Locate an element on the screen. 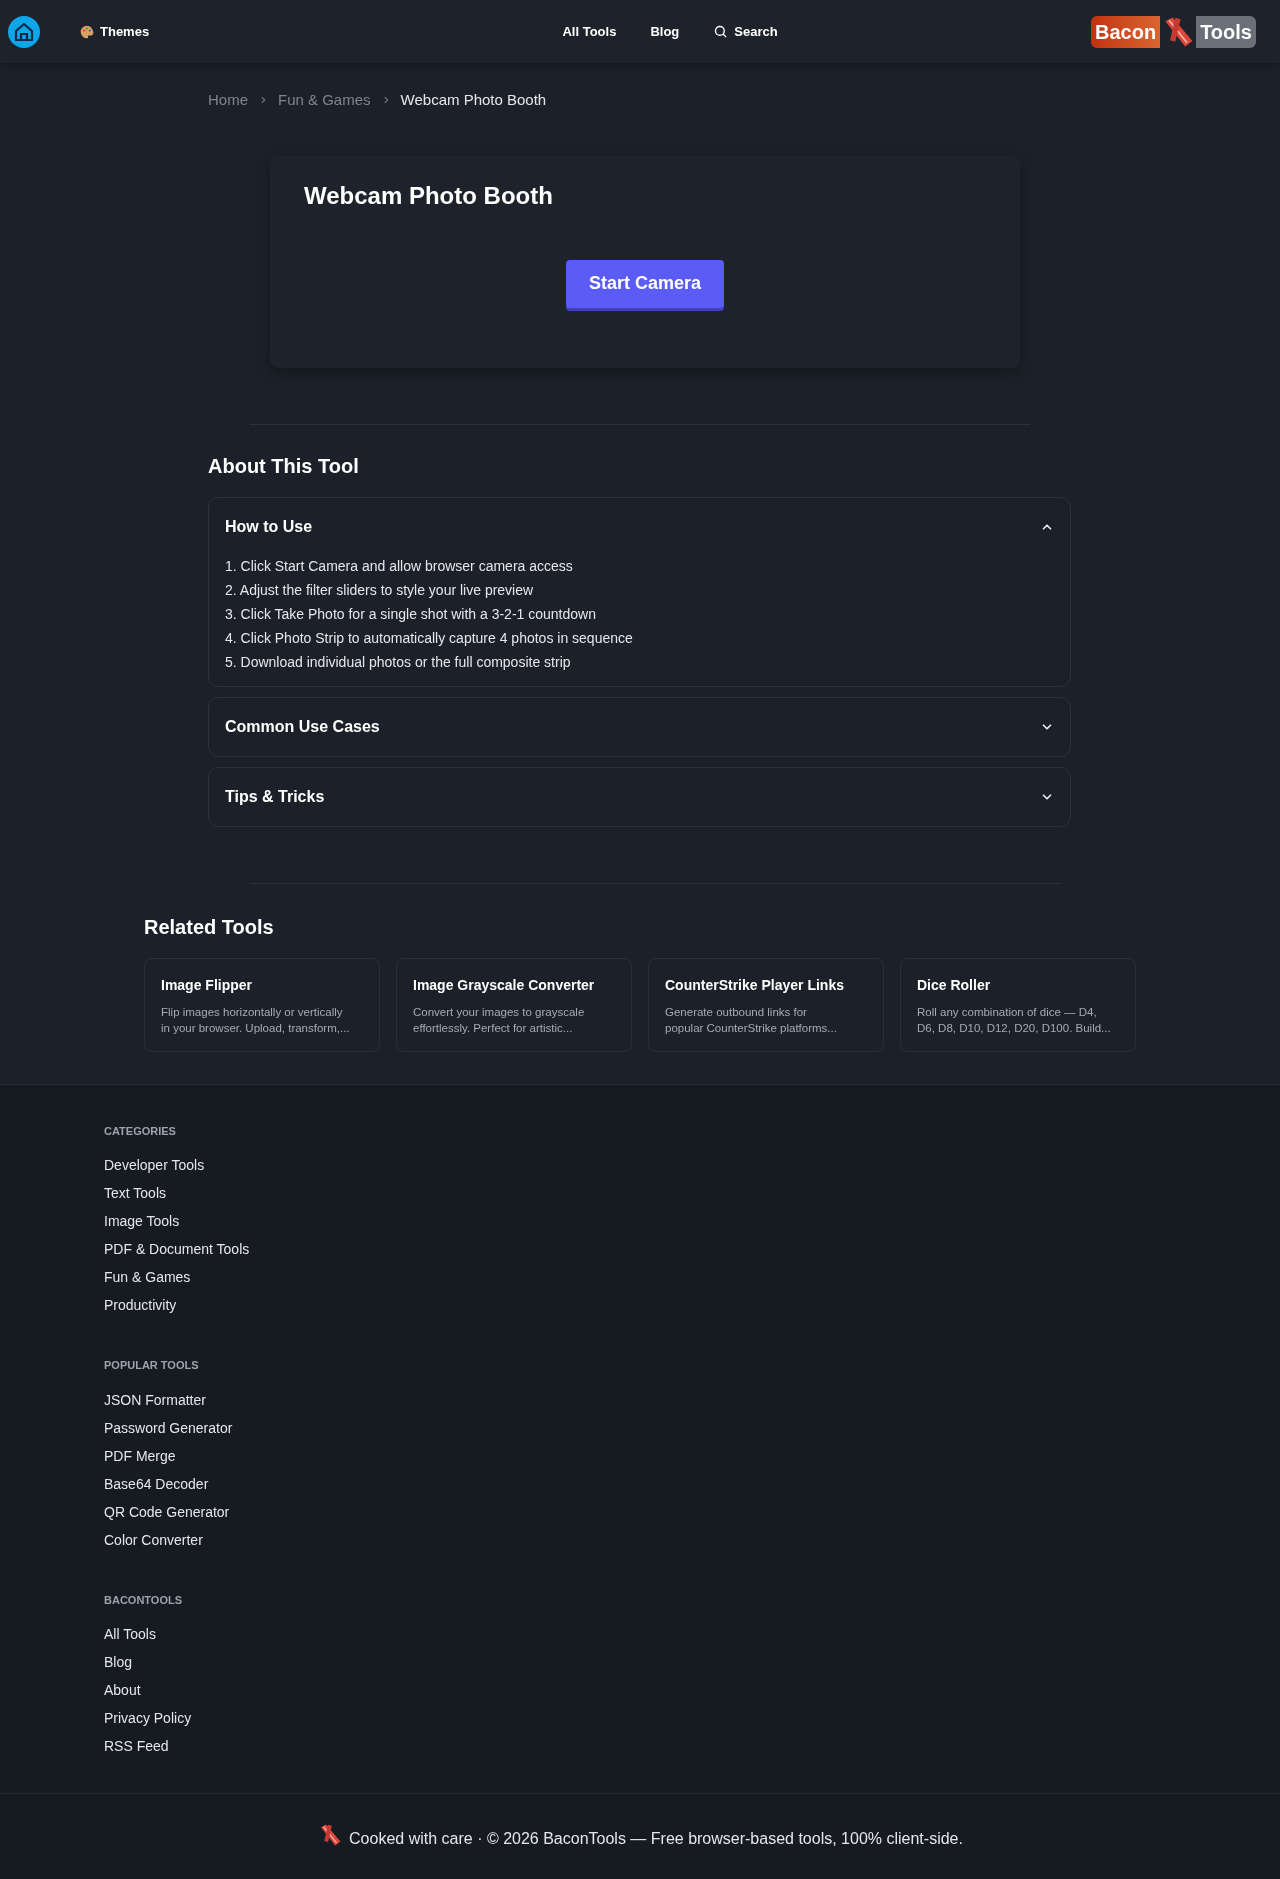 Image resolution: width=1280 pixels, height=1879 pixels. footer-link: Image Tools is located at coordinates (142, 1221).